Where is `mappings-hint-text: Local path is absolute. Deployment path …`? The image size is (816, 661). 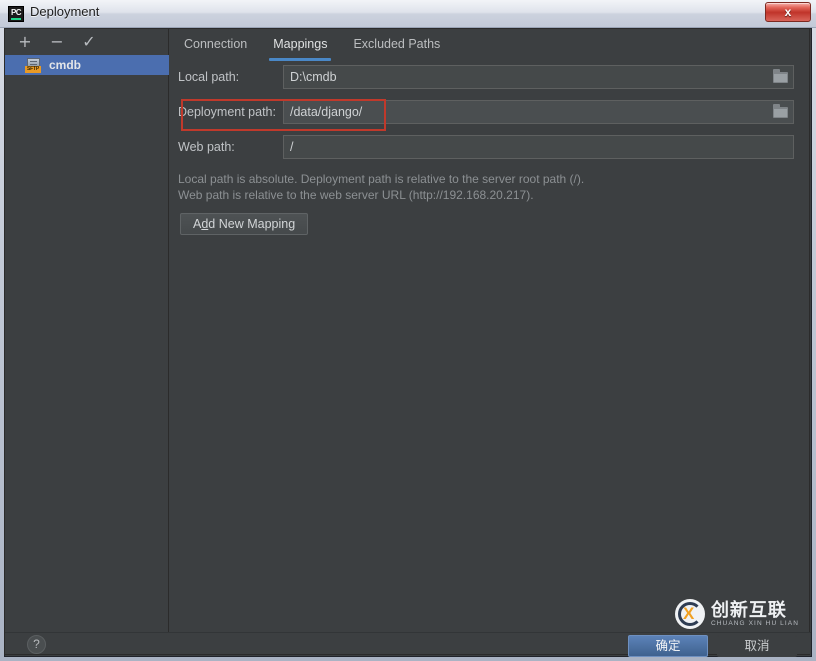
mappings-hint-text: Local path is absolute. Deployment path … is located at coordinates (381, 187).